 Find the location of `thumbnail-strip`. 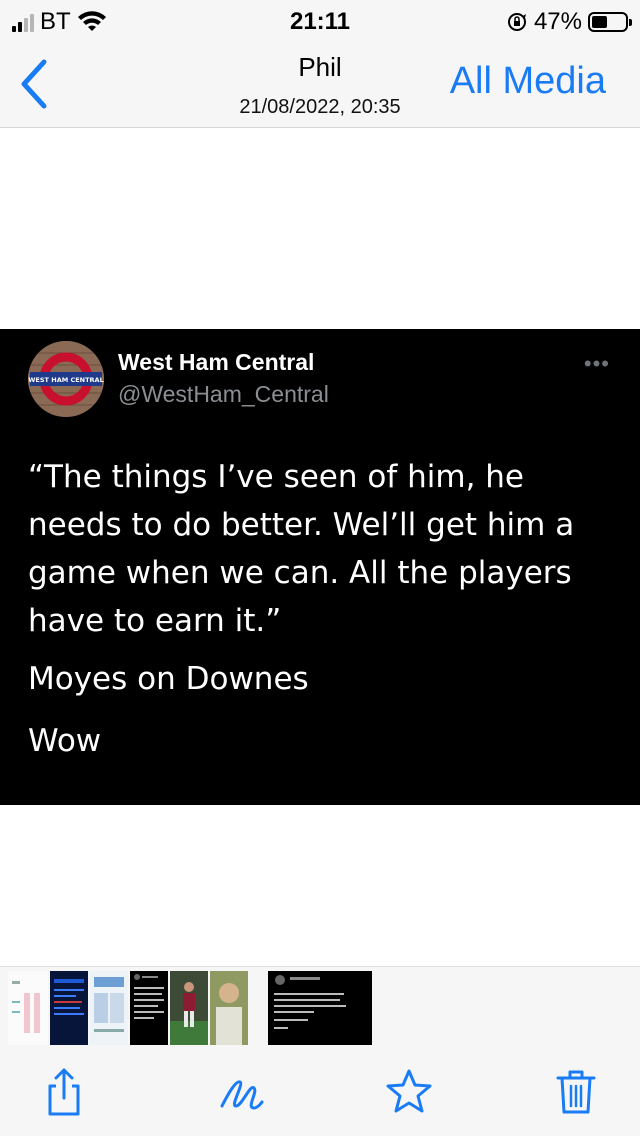

thumbnail-strip is located at coordinates (320, 1007).